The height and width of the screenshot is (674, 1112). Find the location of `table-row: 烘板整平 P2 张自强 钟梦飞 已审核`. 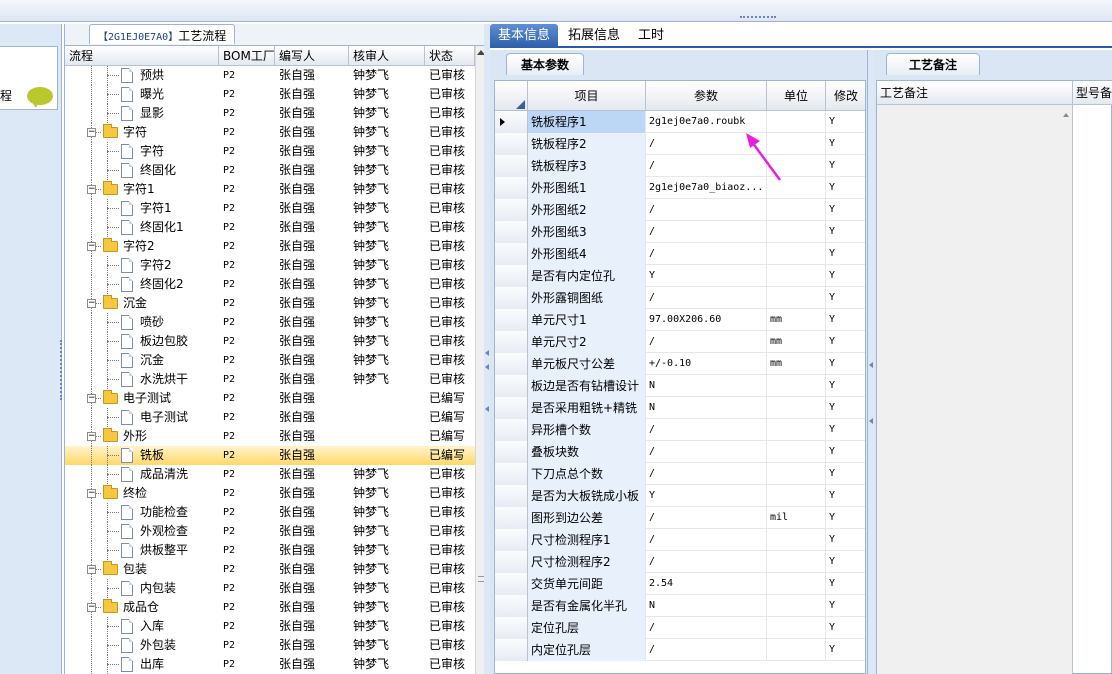

table-row: 烘板整平 P2 张自强 钟梦飞 已审核 is located at coordinates (270, 550).